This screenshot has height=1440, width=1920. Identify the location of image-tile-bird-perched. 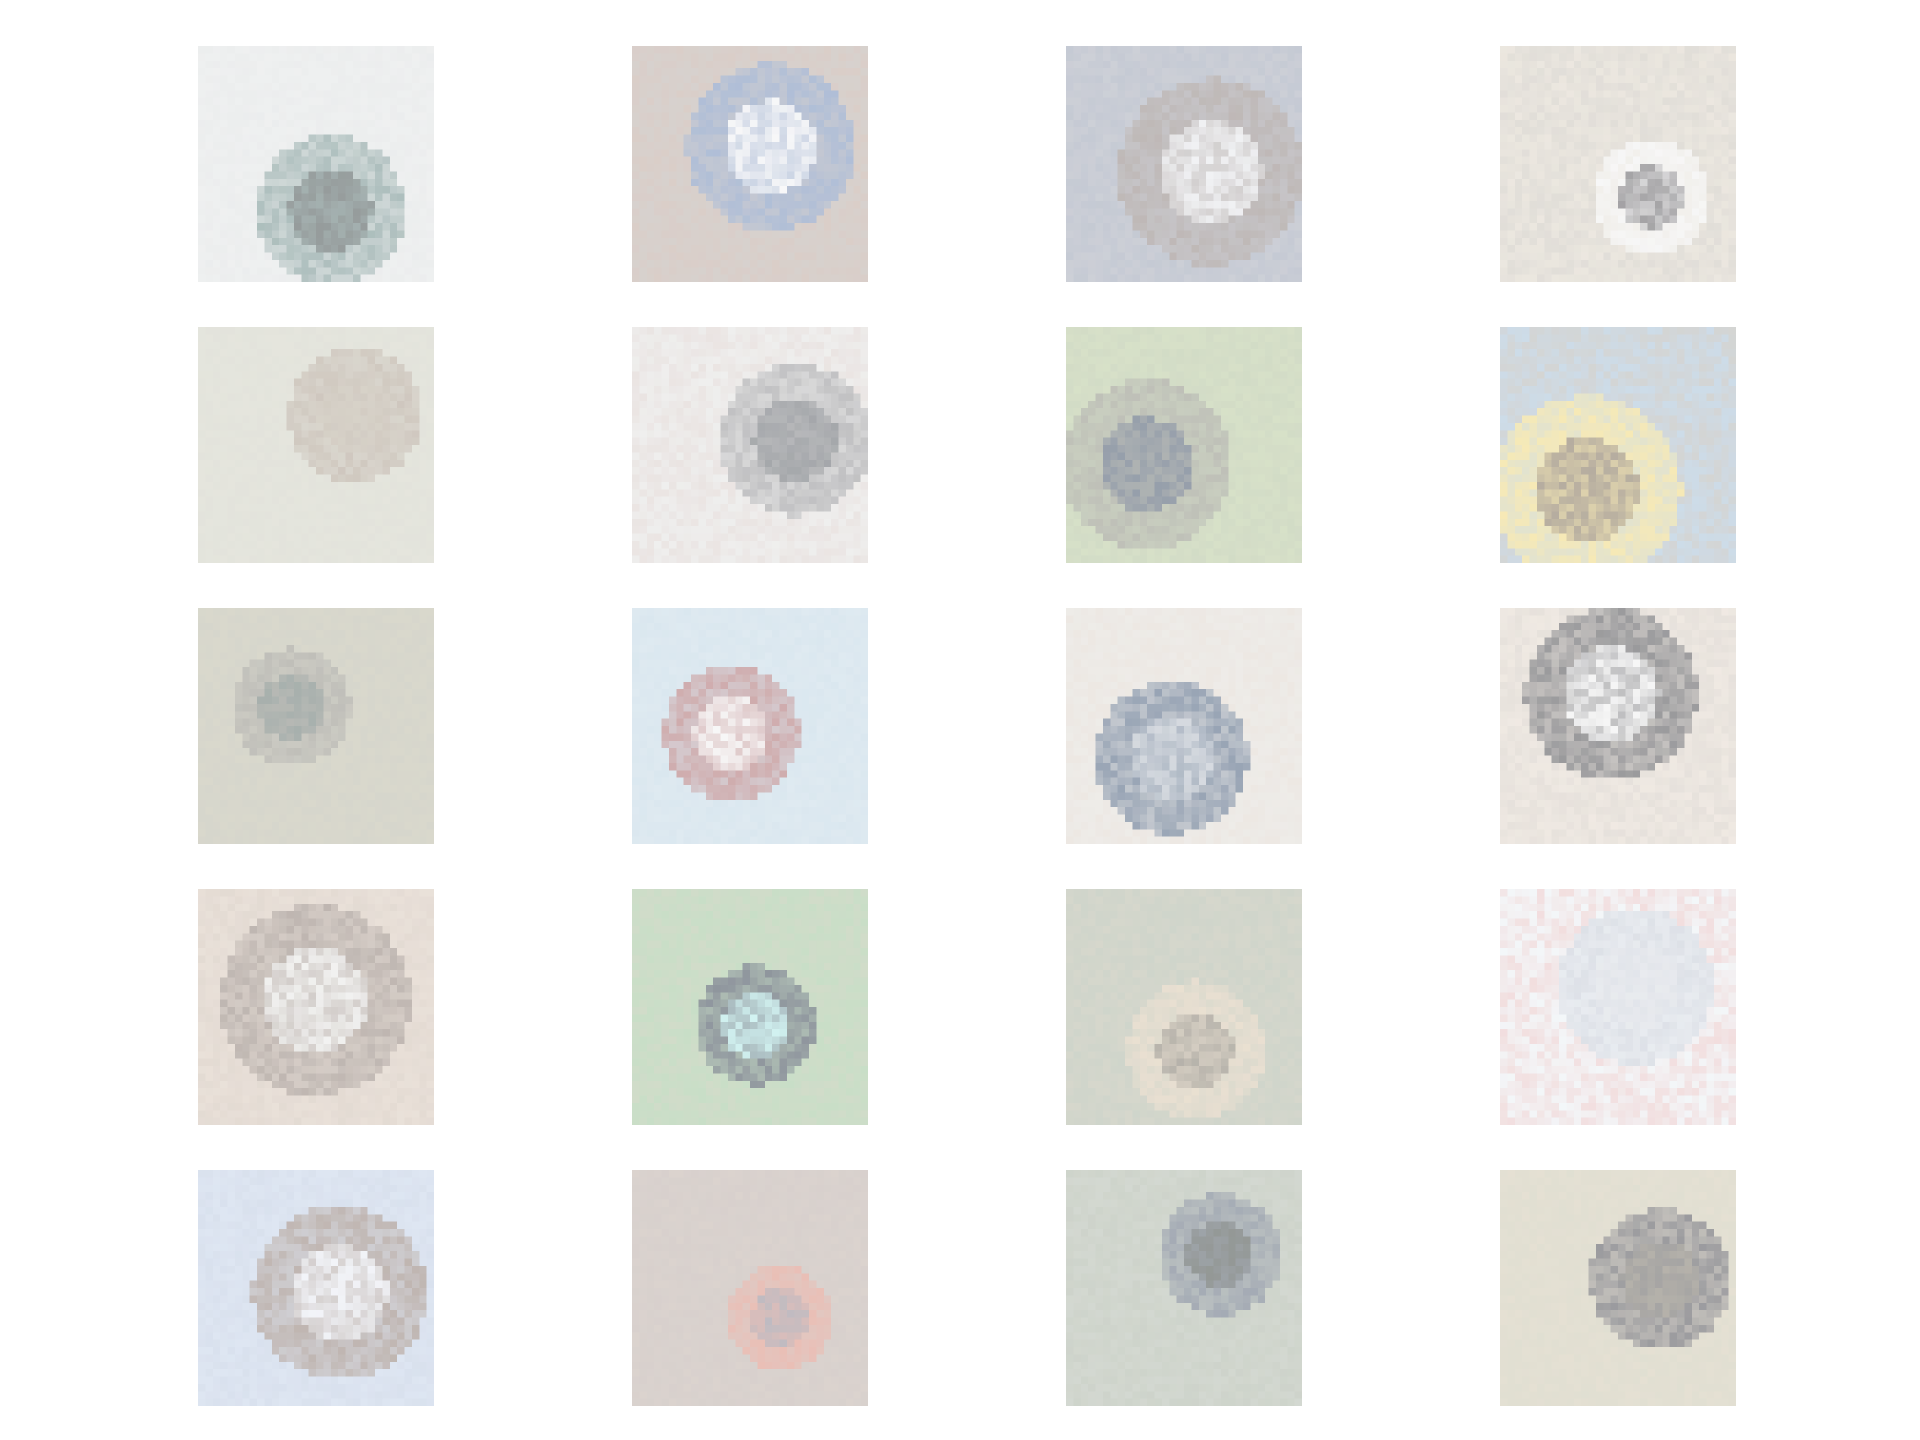
(750, 164).